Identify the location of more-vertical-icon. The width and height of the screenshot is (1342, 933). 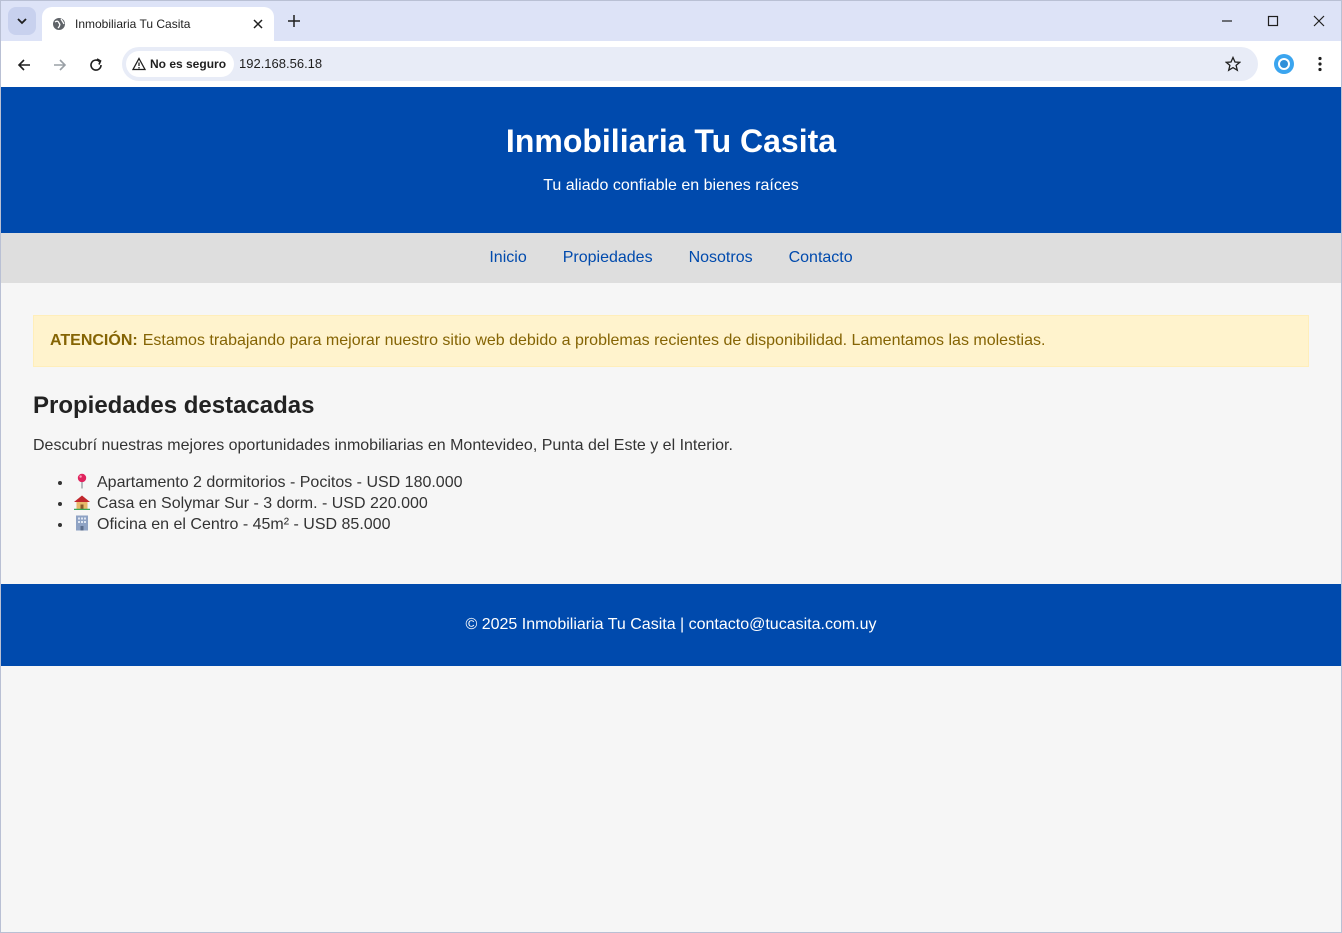
(1320, 64).